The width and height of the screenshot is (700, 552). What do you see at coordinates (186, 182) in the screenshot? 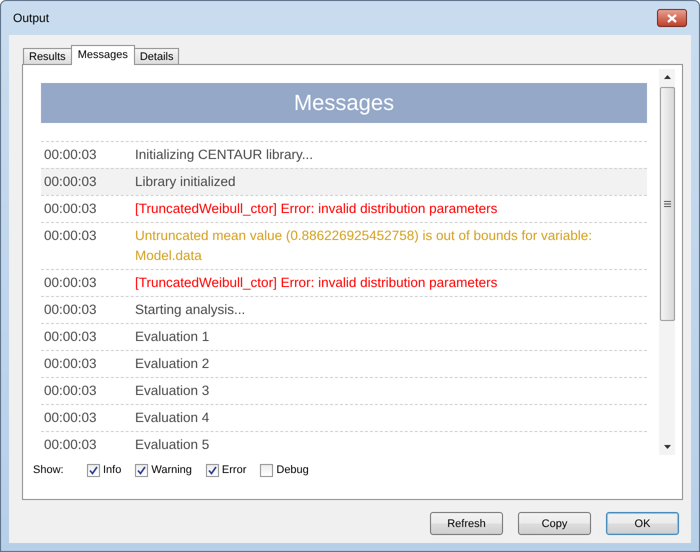
I see `log-message: Library initialized` at bounding box center [186, 182].